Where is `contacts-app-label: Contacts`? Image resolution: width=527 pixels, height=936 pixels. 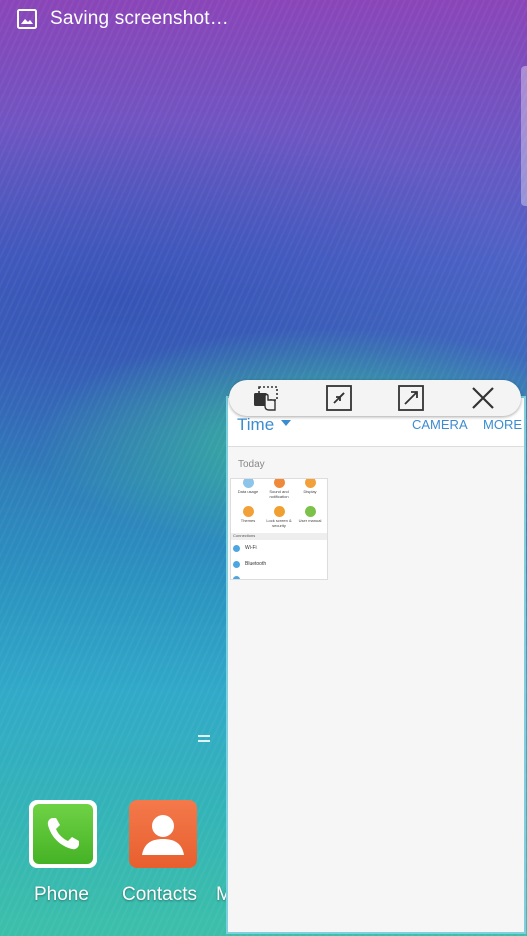
contacts-app-label: Contacts is located at coordinates (159, 894).